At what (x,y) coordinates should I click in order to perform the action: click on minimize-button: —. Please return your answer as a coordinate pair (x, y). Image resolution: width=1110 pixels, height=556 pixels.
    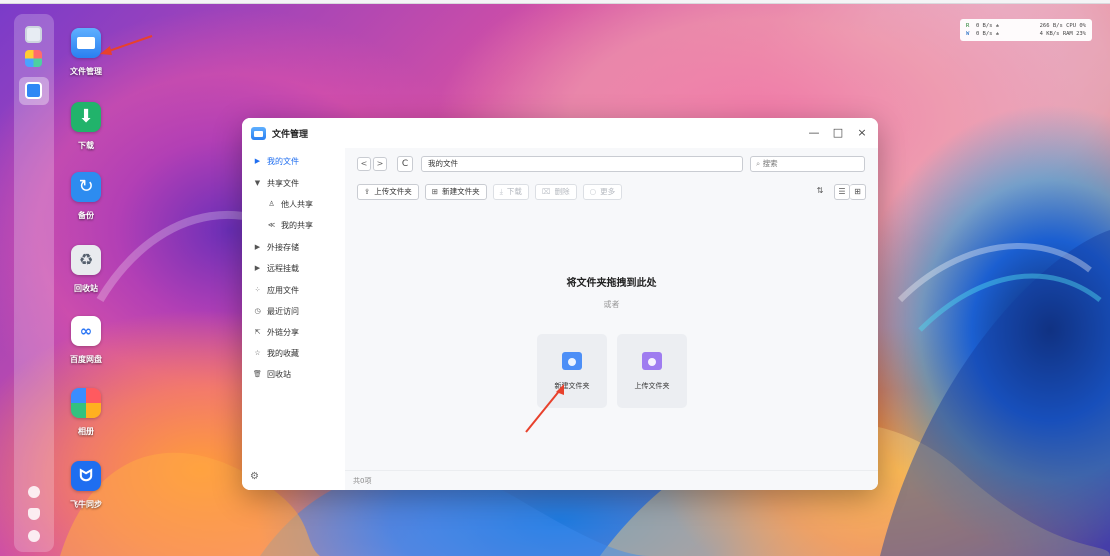
    Looking at the image, I should click on (814, 133).